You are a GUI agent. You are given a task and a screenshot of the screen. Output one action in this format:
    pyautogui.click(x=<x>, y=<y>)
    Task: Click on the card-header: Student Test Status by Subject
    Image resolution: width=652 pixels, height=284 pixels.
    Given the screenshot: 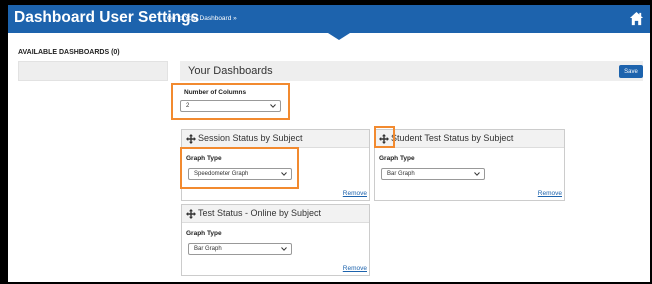 What is the action you would take?
    pyautogui.click(x=469, y=139)
    